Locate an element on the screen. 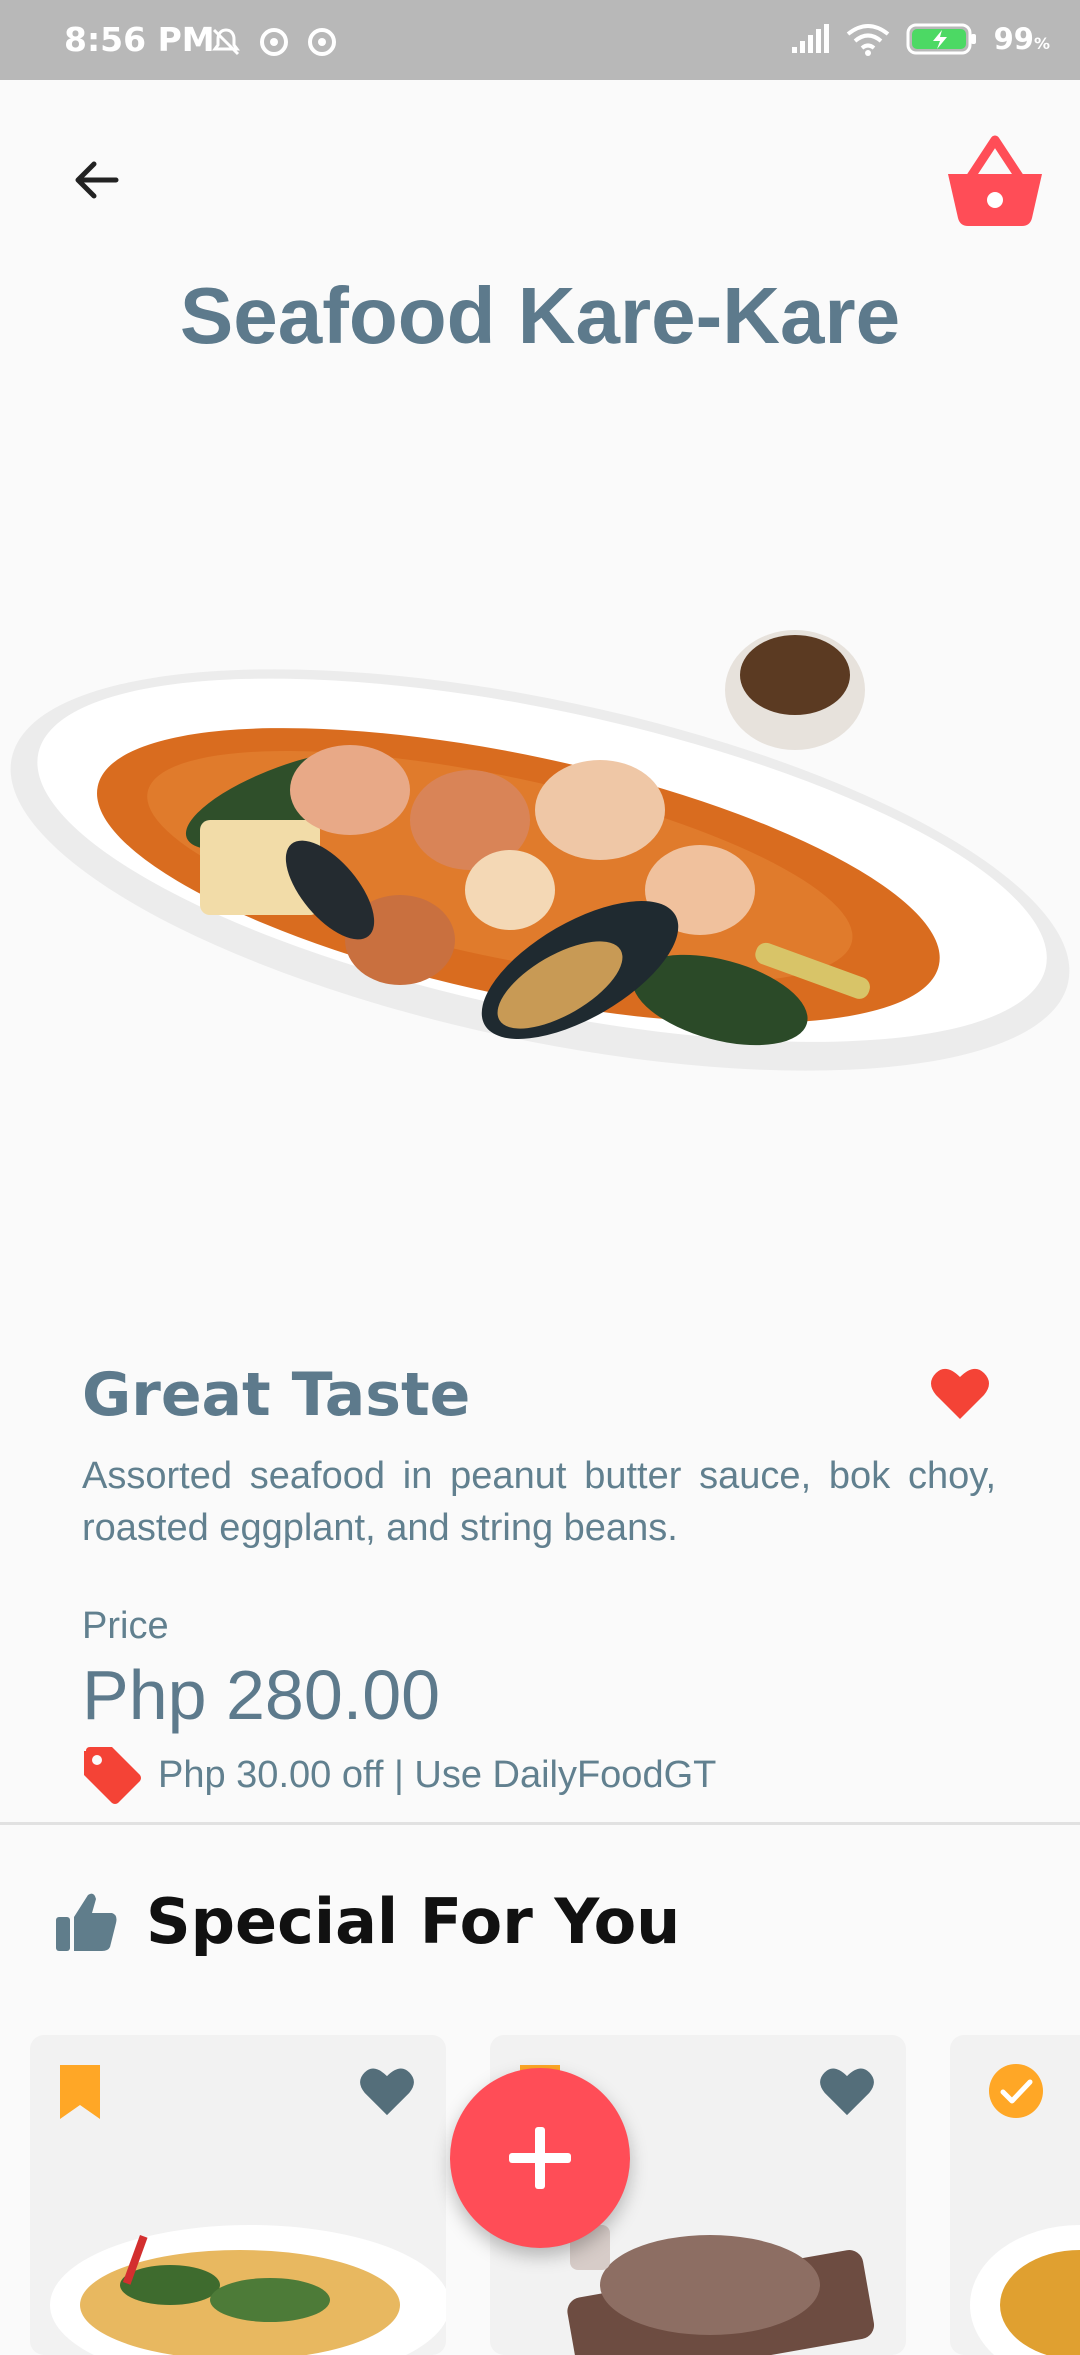  product-tagline: Great Taste is located at coordinates (276, 1395).